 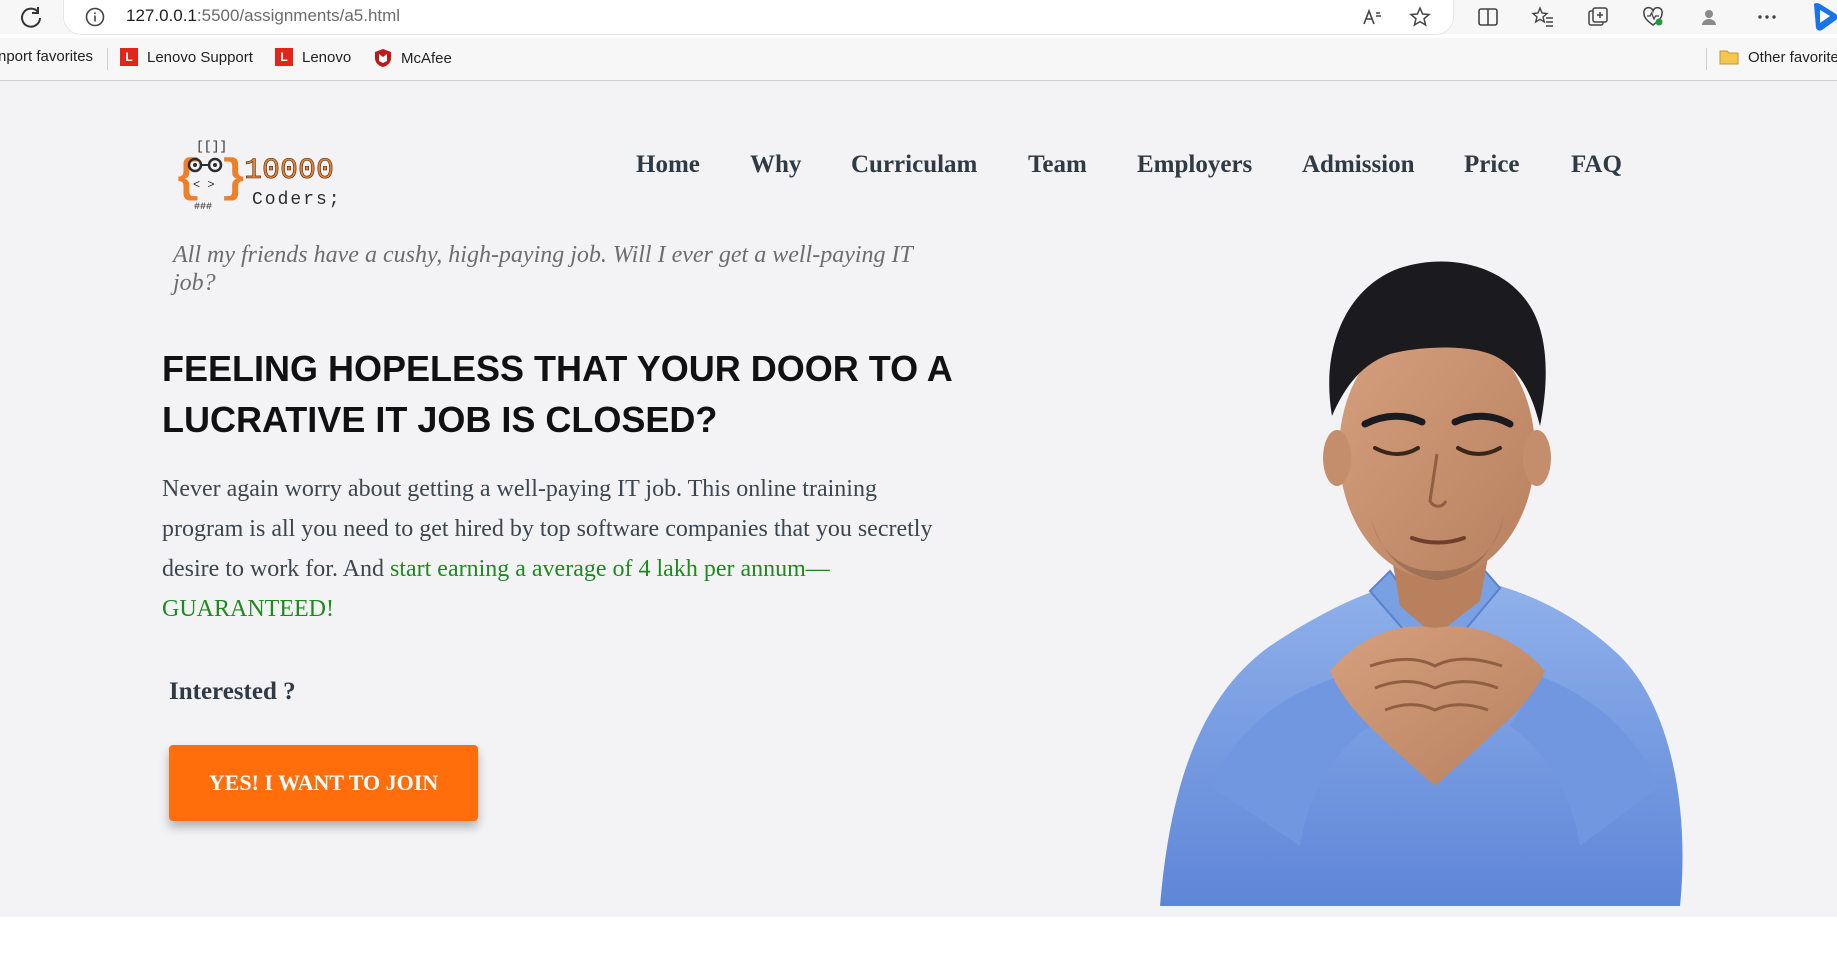 What do you see at coordinates (1598, 17) in the screenshot?
I see `collections-icon` at bounding box center [1598, 17].